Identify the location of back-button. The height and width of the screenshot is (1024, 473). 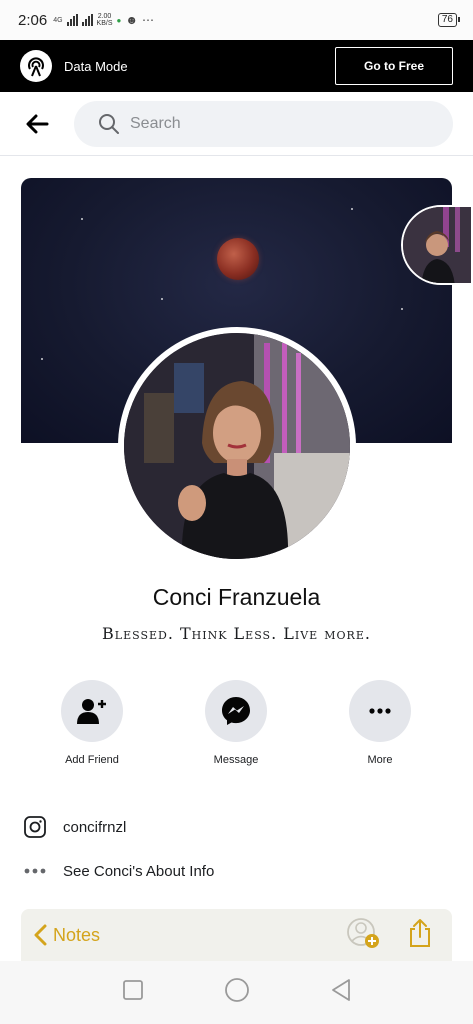
(37, 124).